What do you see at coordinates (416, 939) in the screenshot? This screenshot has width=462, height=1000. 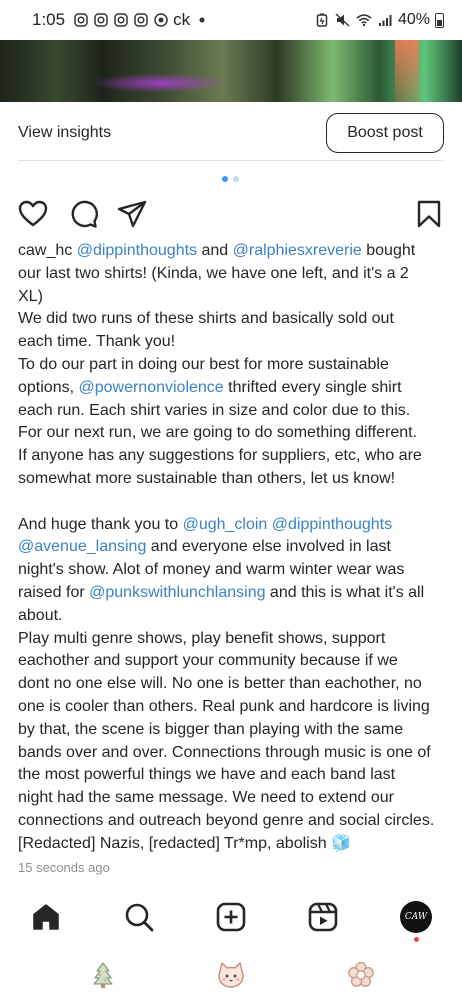 I see `notification-dot` at bounding box center [416, 939].